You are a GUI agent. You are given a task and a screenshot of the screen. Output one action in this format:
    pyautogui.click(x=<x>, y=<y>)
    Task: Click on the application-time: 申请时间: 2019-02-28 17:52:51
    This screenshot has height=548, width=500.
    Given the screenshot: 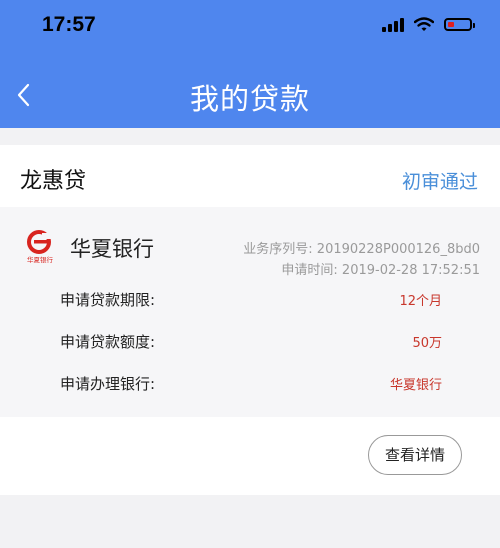 What is the action you would take?
    pyautogui.click(x=380, y=270)
    